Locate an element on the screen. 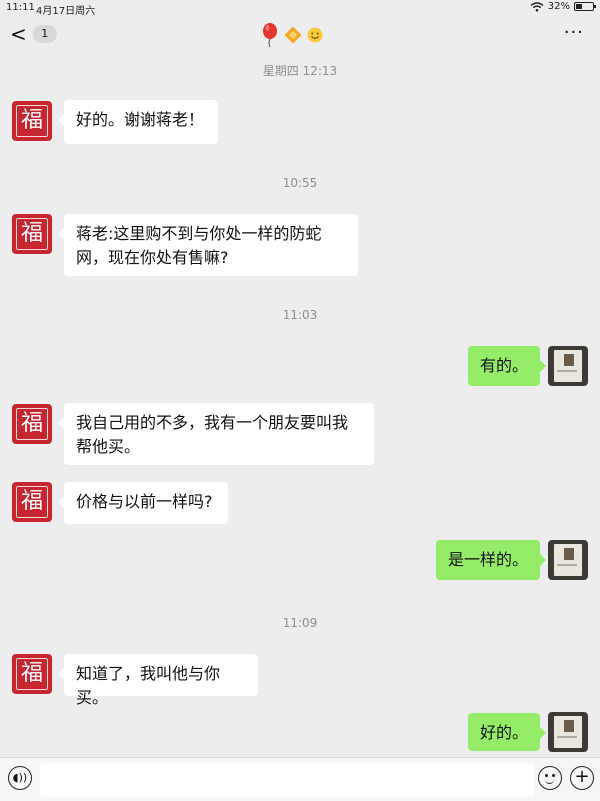  smiley-icon is located at coordinates (315, 35).